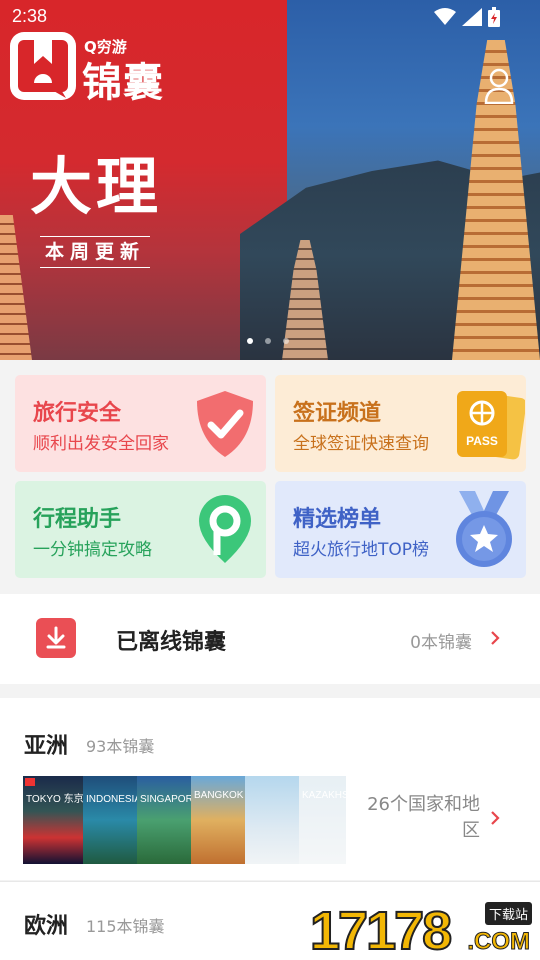 The image size is (540, 960). I want to click on hero-city-title: 大理, so click(96, 186).